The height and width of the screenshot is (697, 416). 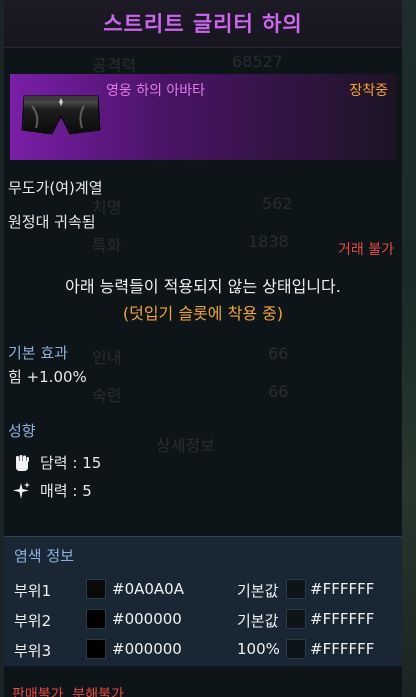 I want to click on ghost-text: 1838, so click(x=268, y=241).